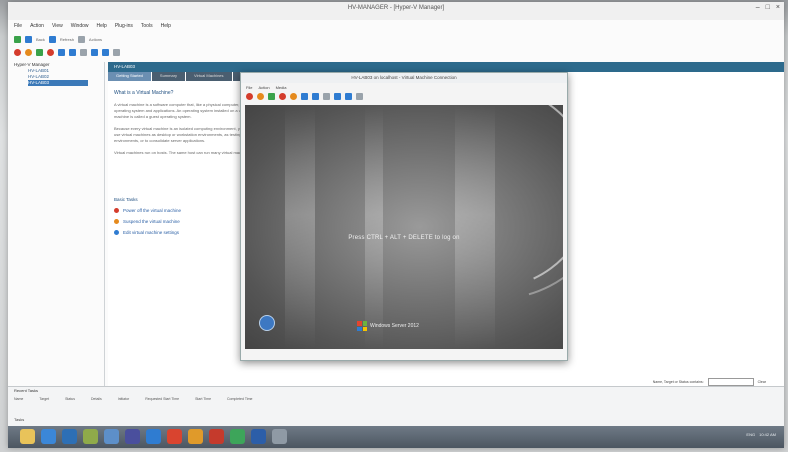 Image resolution: width=788 pixels, height=452 pixels. What do you see at coordinates (778, 7) in the screenshot?
I see `close-button: ×` at bounding box center [778, 7].